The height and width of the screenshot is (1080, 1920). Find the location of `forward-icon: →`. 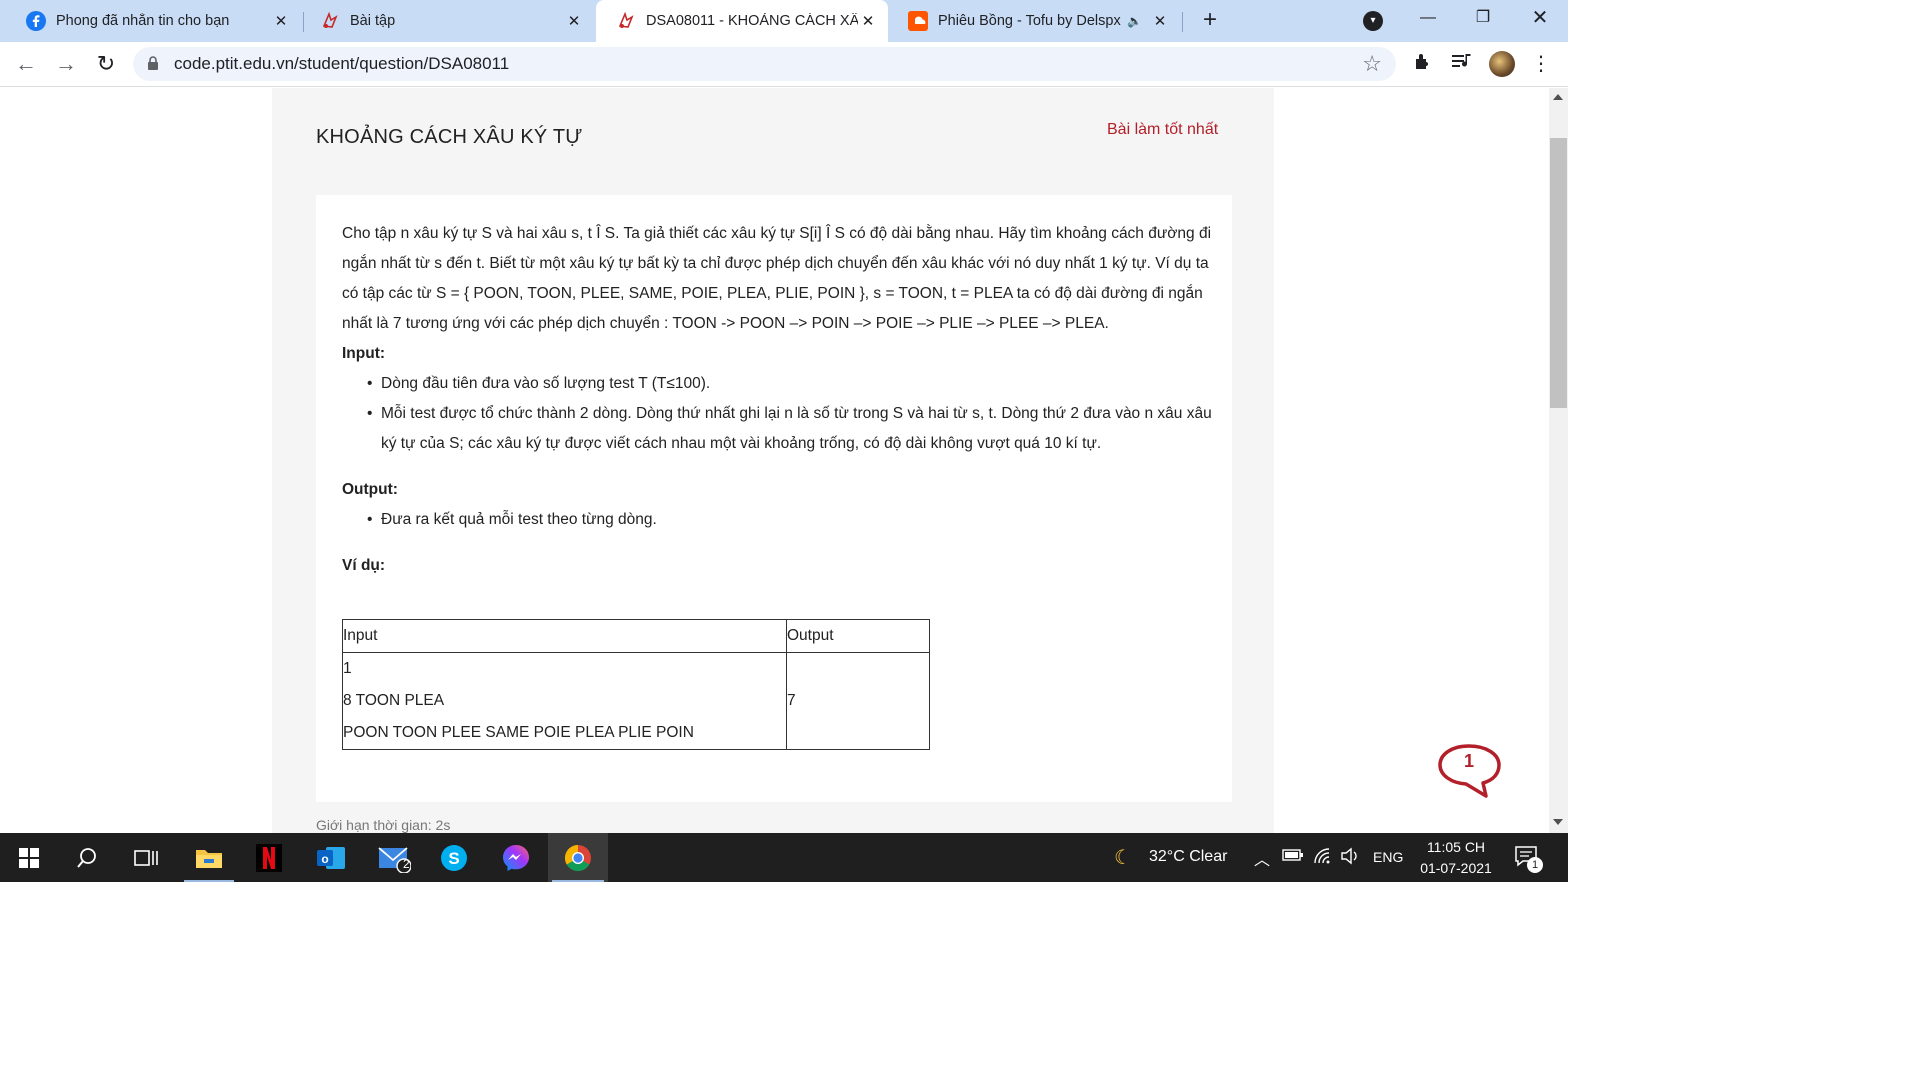

forward-icon: → is located at coordinates (66, 64).